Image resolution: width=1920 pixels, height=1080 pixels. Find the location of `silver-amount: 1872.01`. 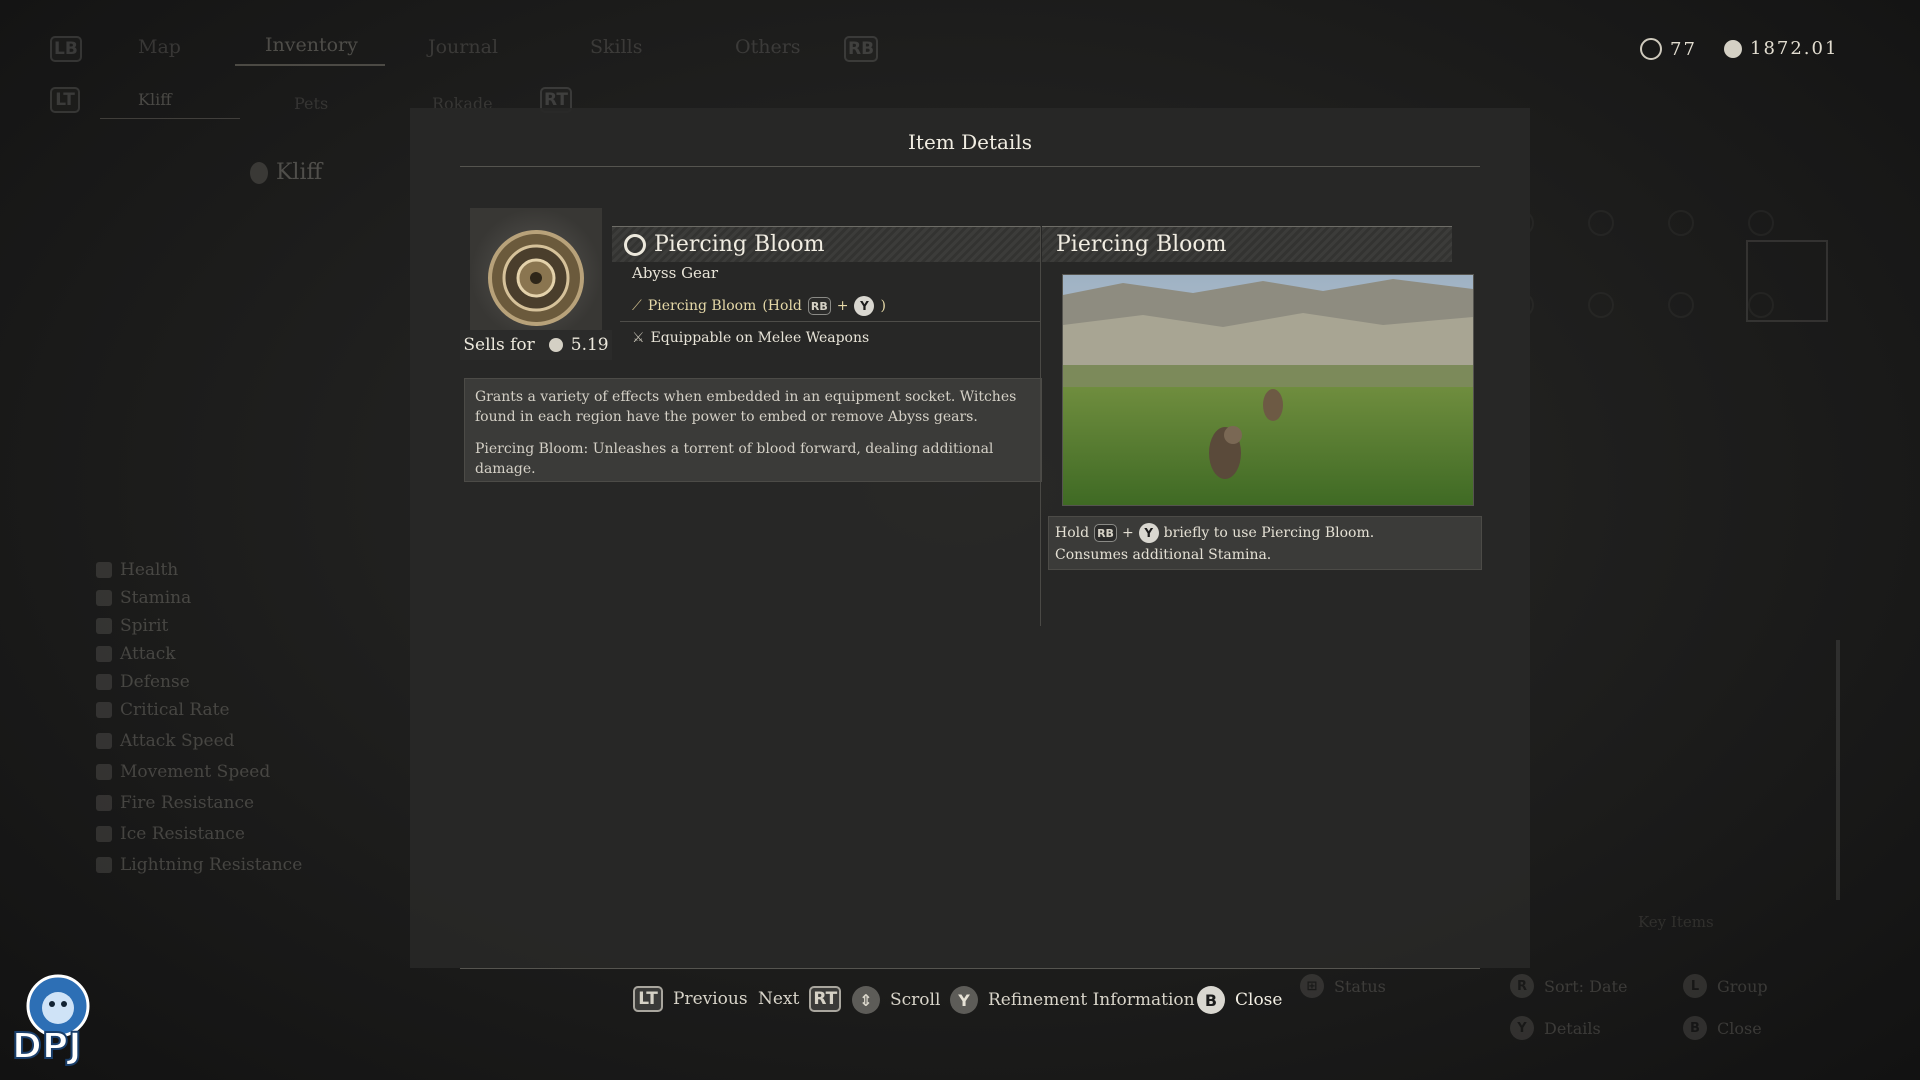

silver-amount: 1872.01 is located at coordinates (1794, 48).